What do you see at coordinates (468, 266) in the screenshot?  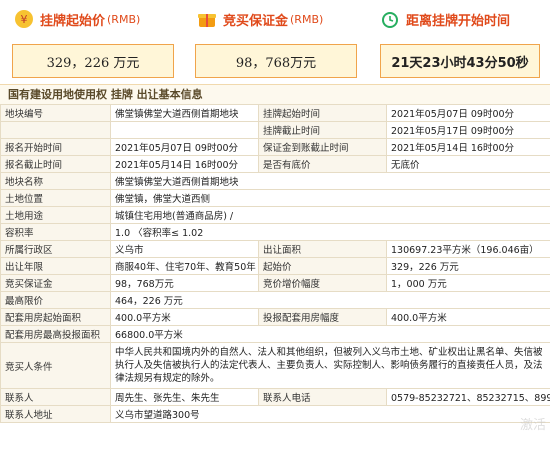 I see `row-value: 329，226 万元` at bounding box center [468, 266].